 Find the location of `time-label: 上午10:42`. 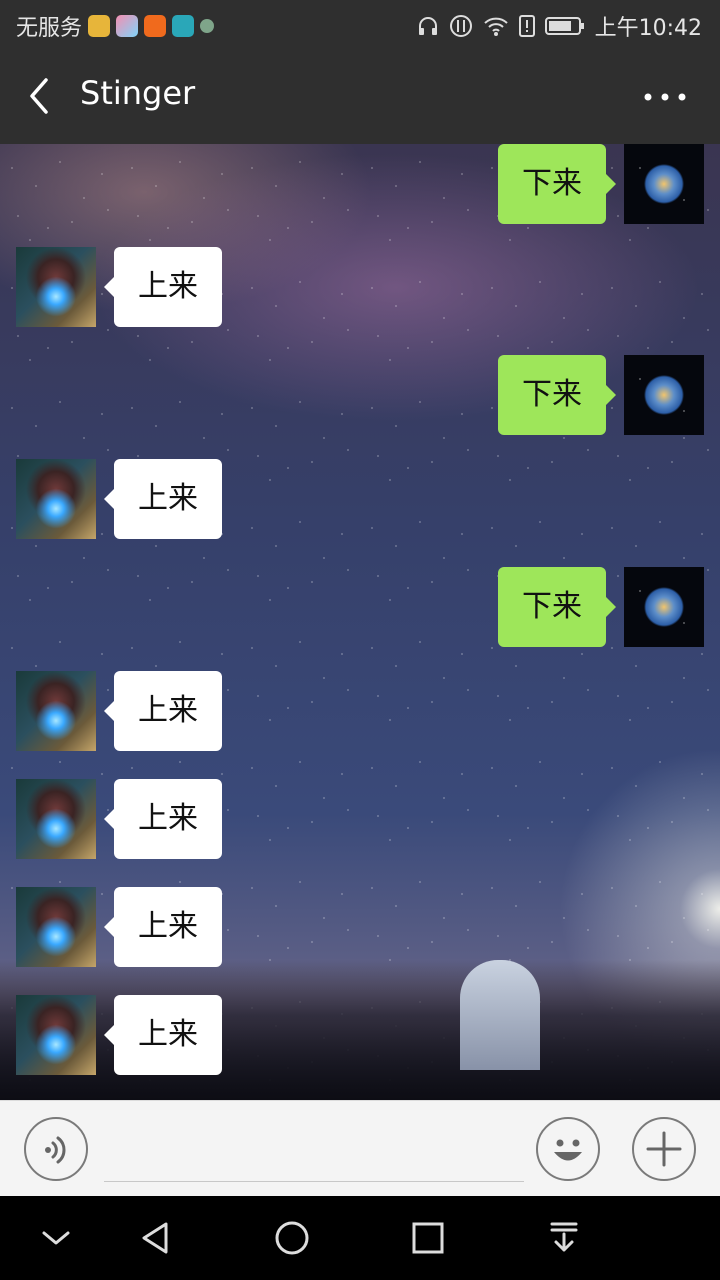

time-label: 上午10:42 is located at coordinates (648, 28).